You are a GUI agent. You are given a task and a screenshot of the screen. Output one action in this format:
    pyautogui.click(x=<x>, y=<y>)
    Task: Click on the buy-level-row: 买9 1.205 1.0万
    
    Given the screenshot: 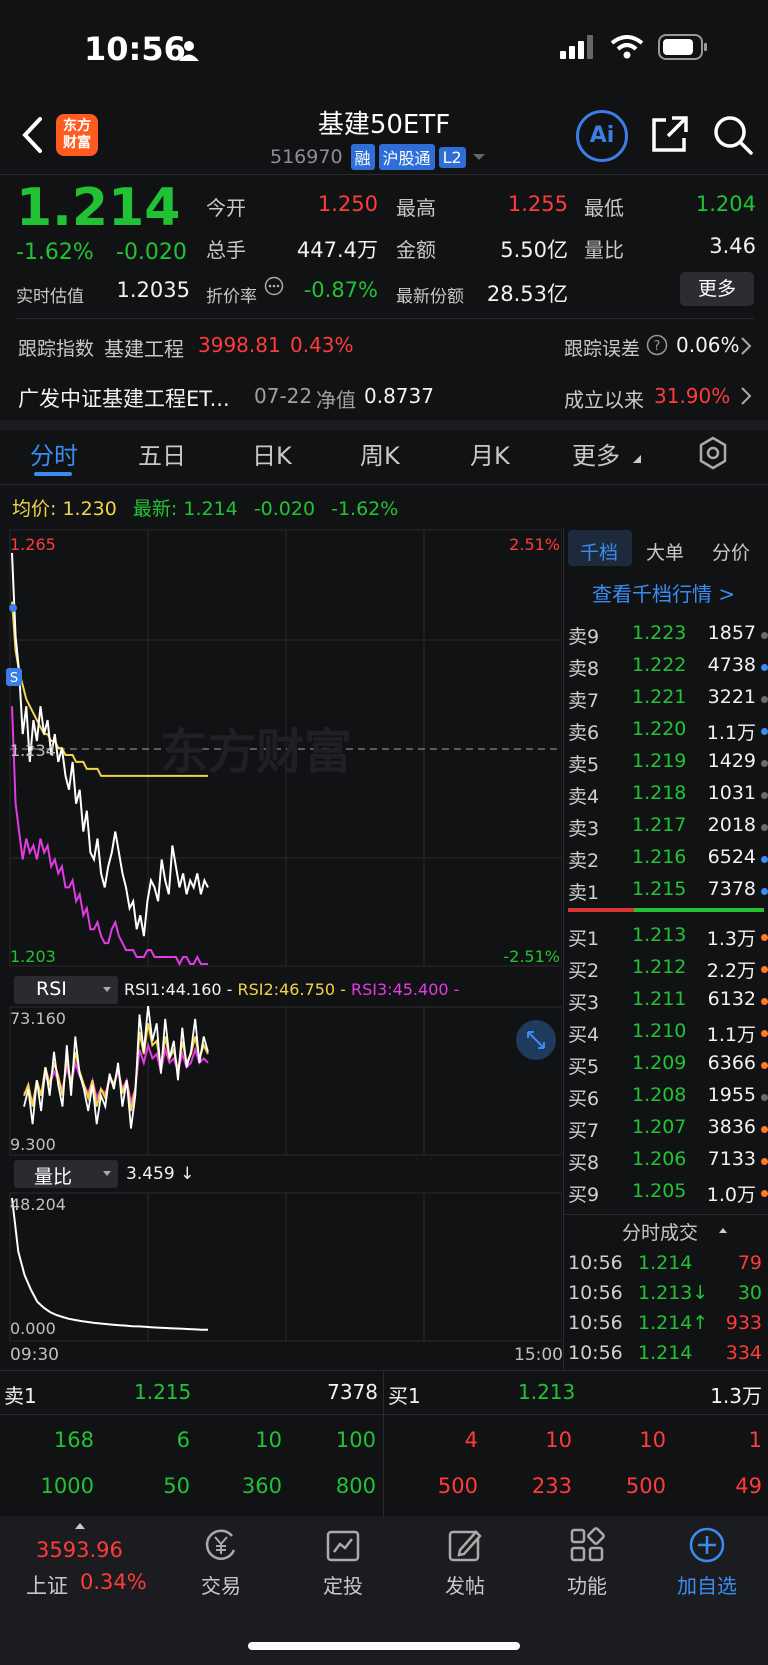 What is the action you would take?
    pyautogui.click(x=668, y=1192)
    